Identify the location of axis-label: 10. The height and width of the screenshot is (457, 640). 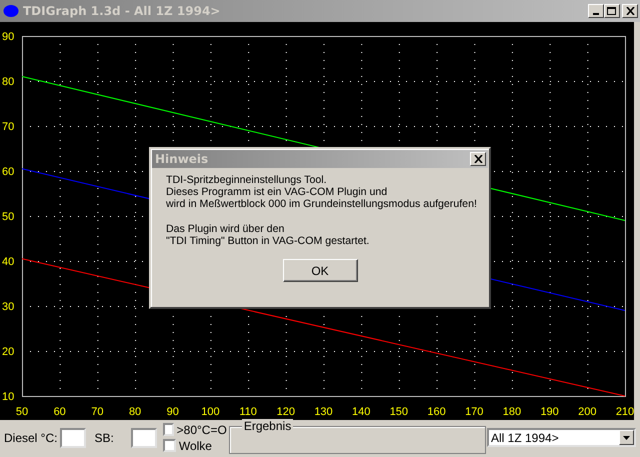
(8, 397).